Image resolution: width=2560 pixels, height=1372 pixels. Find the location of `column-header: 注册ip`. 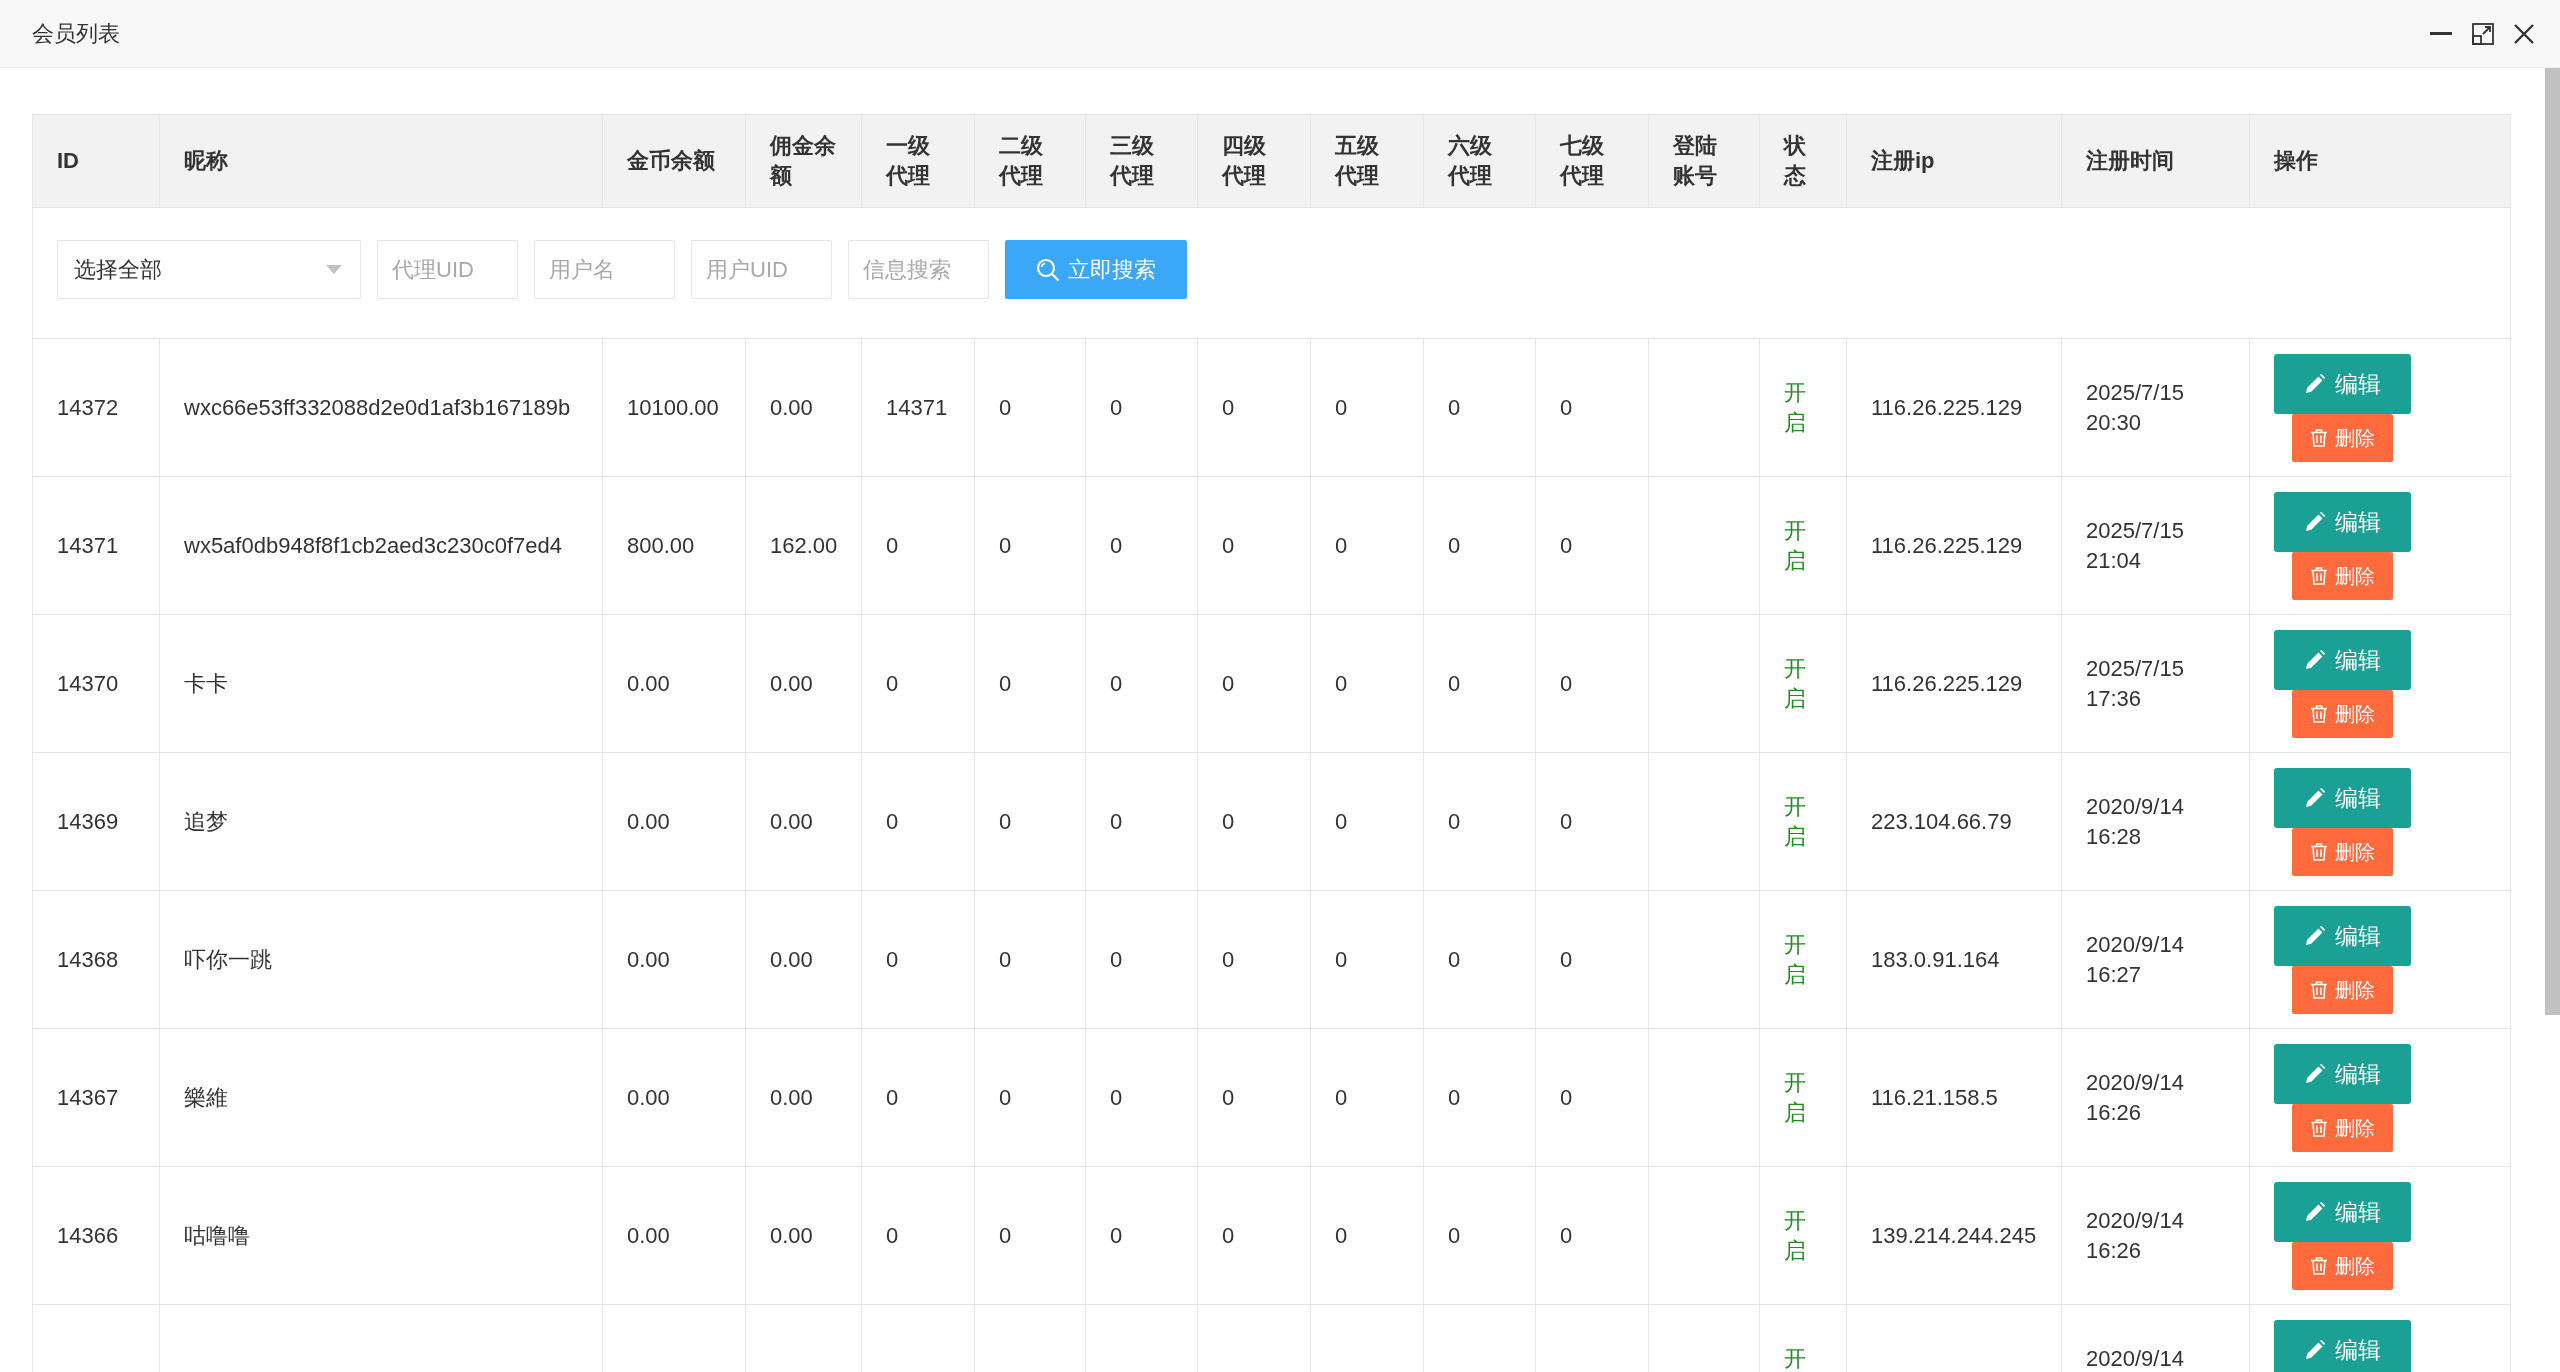

column-header: 注册ip is located at coordinates (1954, 161).